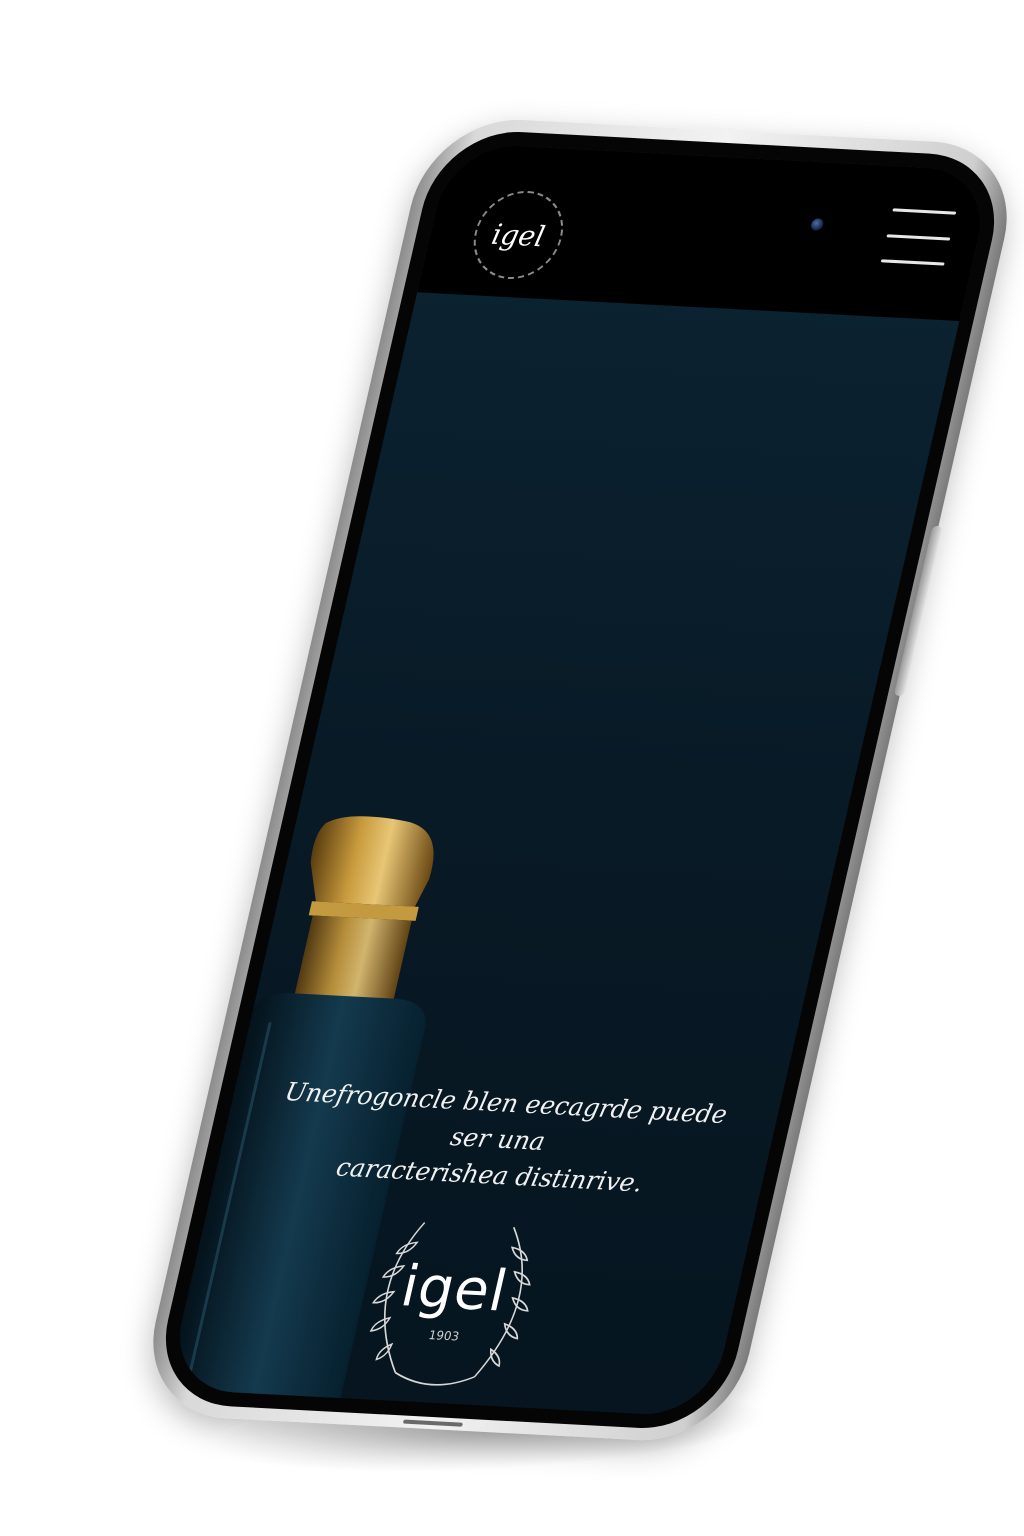  I want to click on header-logo-text: igel, so click(518, 235).